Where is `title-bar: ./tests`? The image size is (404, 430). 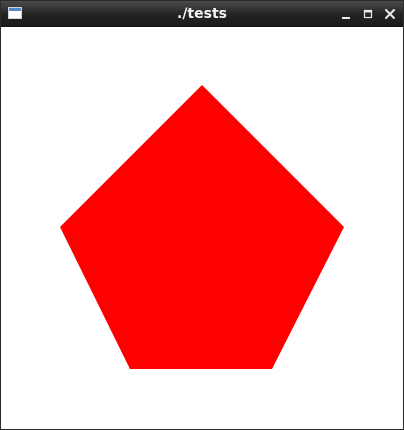
title-bar: ./tests is located at coordinates (202, 14).